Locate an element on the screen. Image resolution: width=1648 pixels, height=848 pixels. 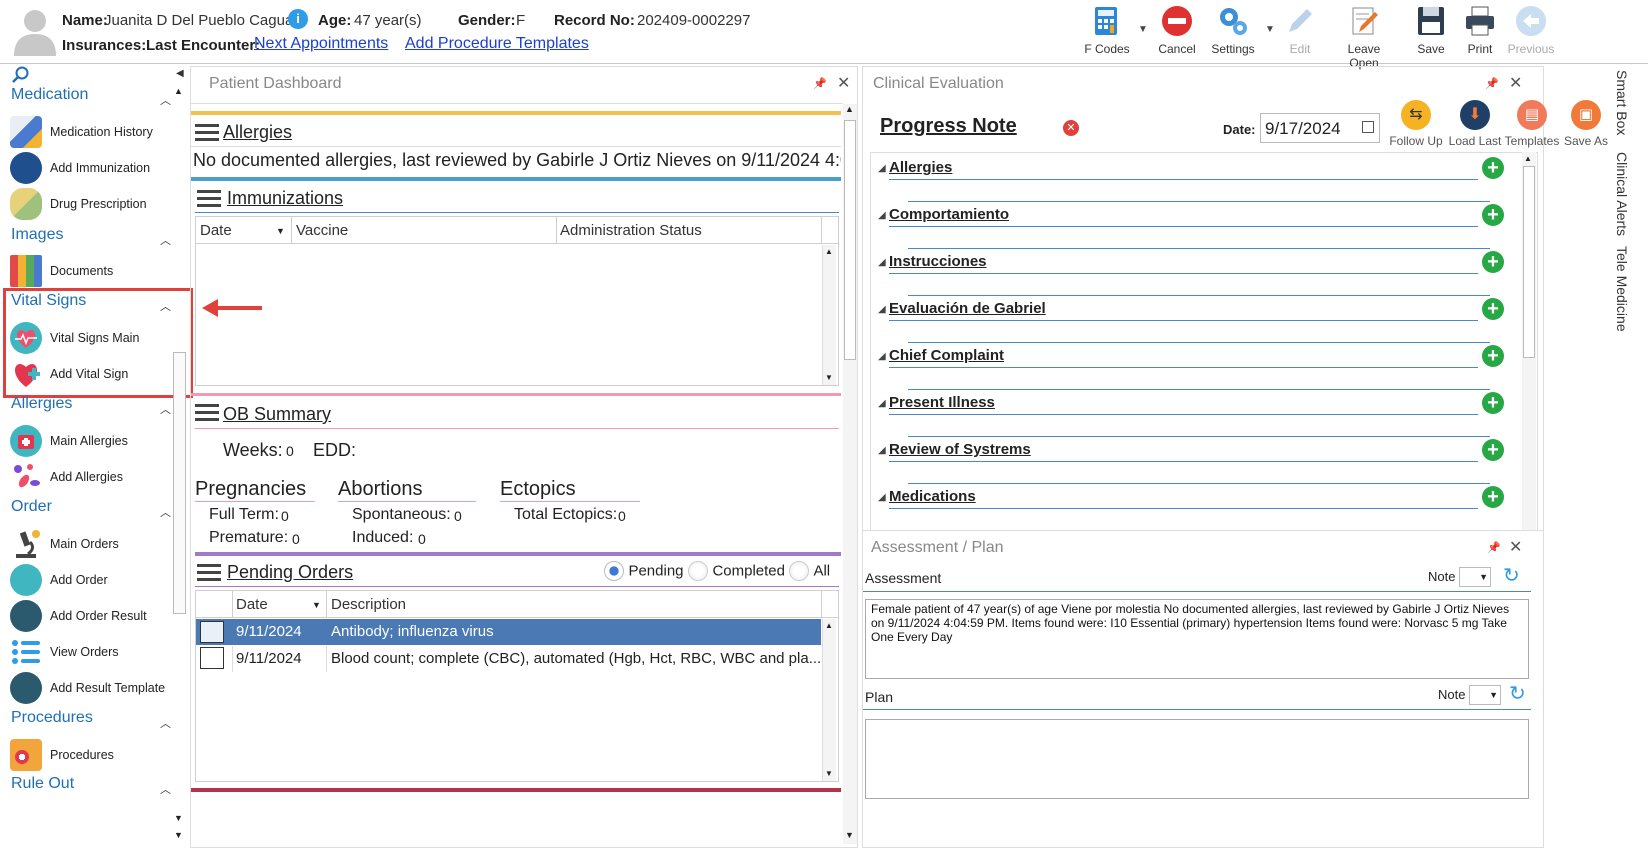
settings-button: Settings is located at coordinates (1233, 30).